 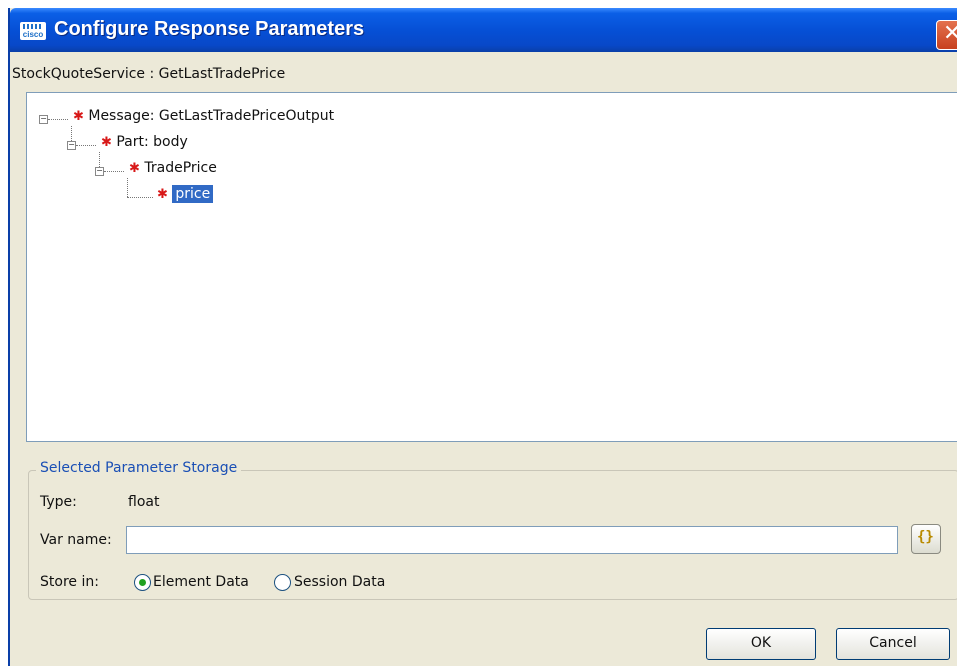 I want to click on tree-node-tradeprice: ✱ TradePrice, so click(x=173, y=168).